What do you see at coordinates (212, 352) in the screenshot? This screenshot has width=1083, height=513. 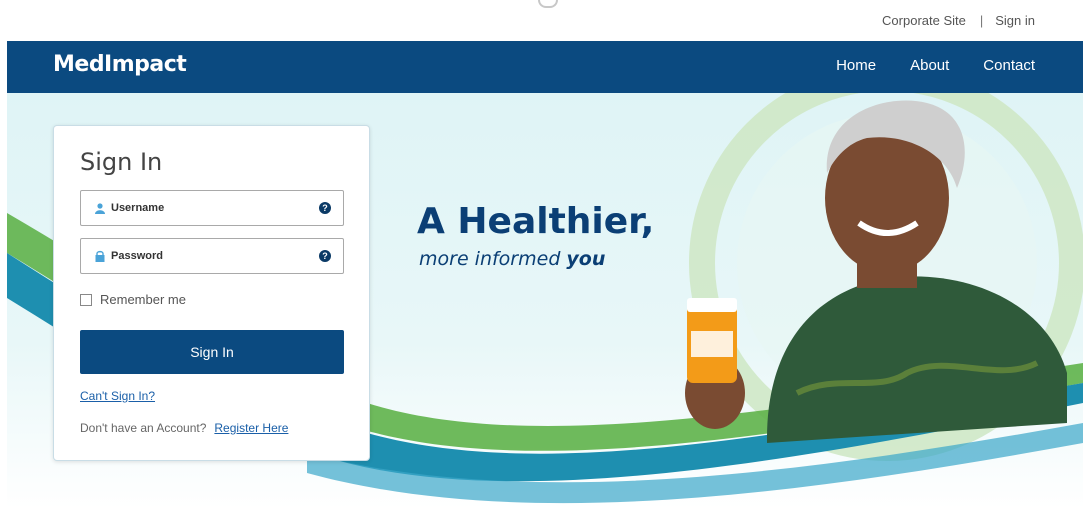 I see `sign-in-button: Sign In` at bounding box center [212, 352].